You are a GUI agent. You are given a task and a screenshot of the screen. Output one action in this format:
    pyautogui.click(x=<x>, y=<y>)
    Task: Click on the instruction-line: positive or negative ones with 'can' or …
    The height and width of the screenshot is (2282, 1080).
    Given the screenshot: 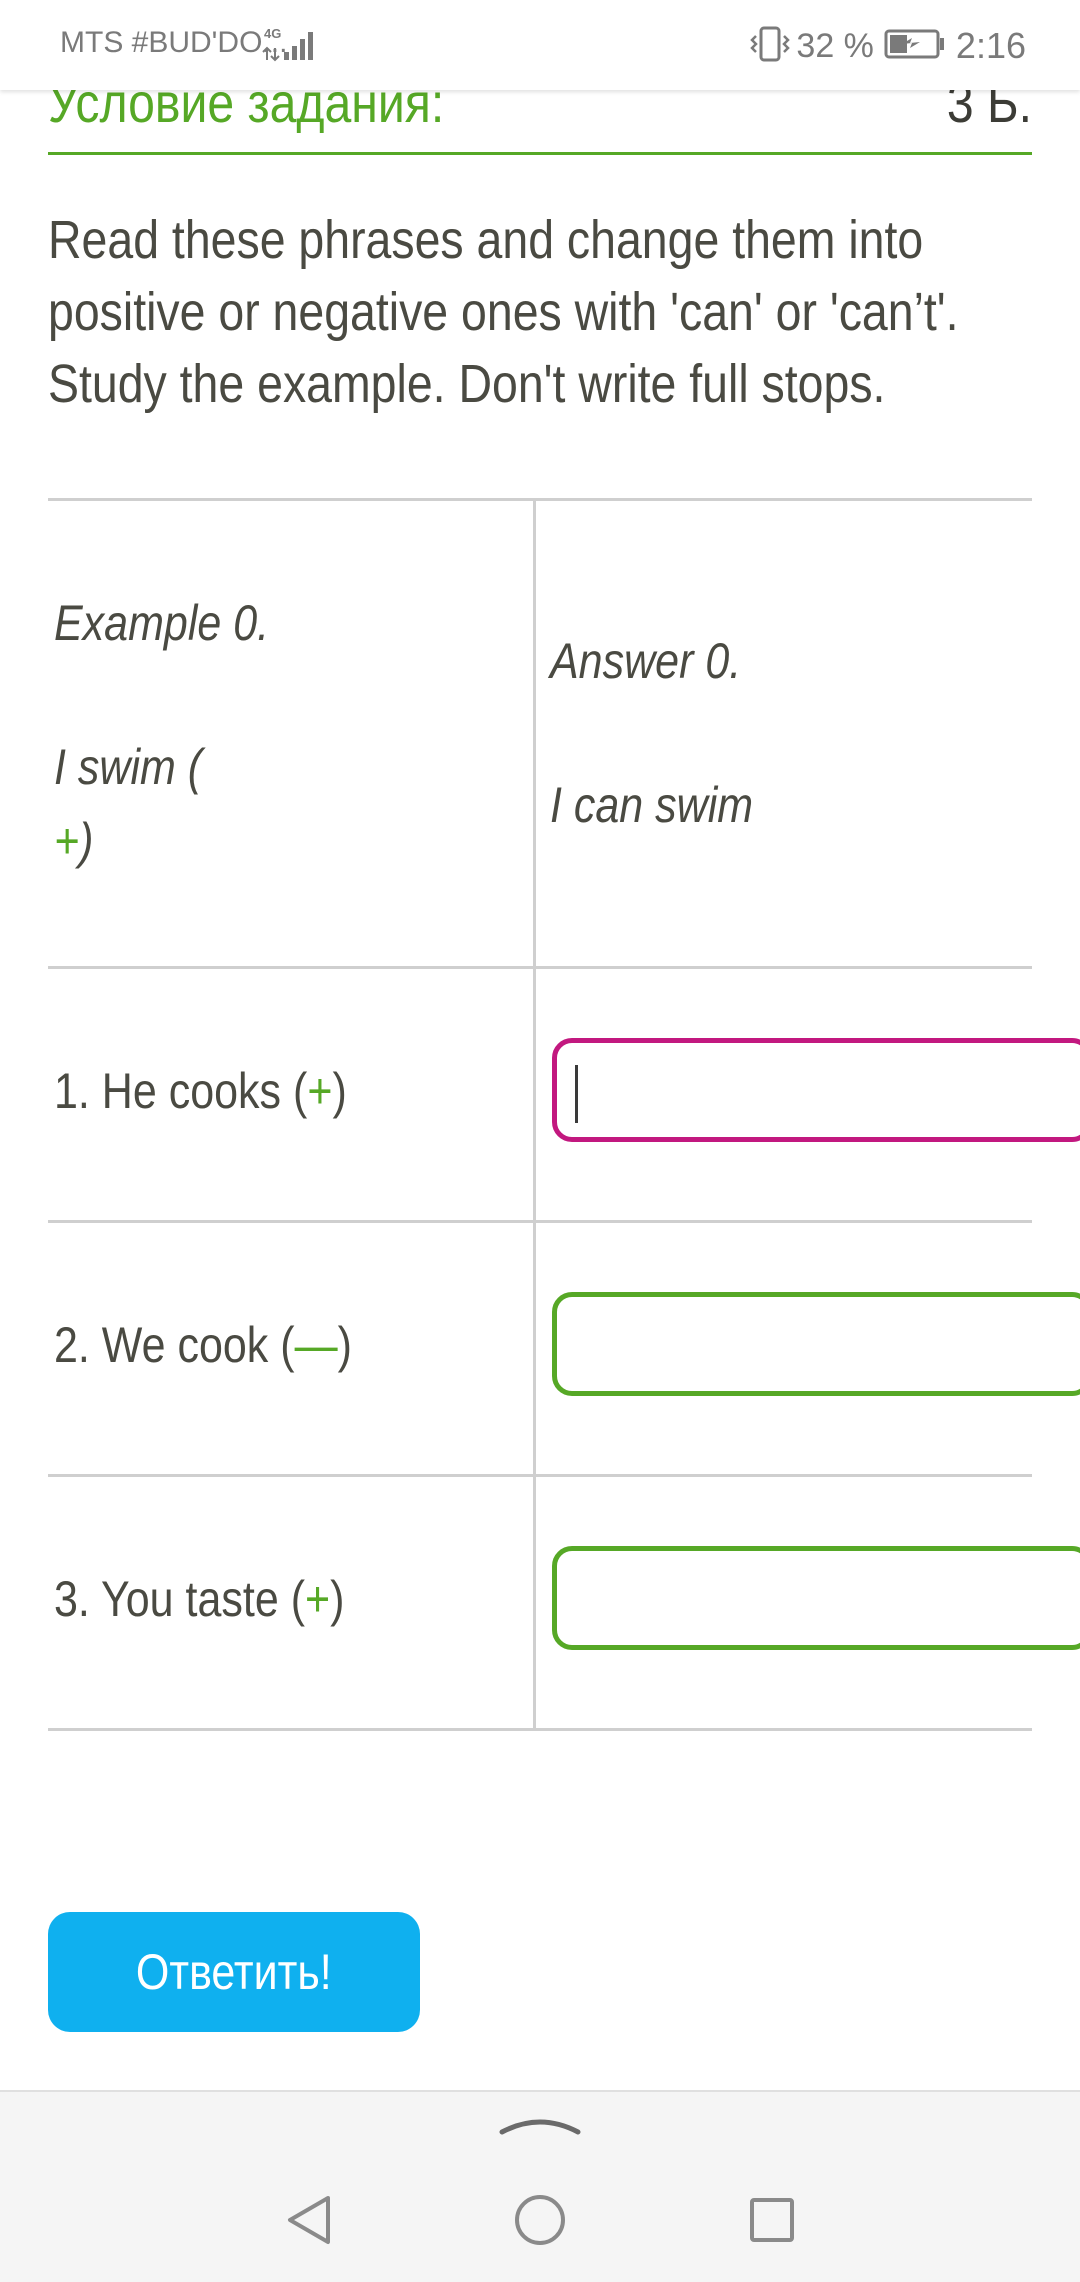 What is the action you would take?
    pyautogui.click(x=503, y=312)
    